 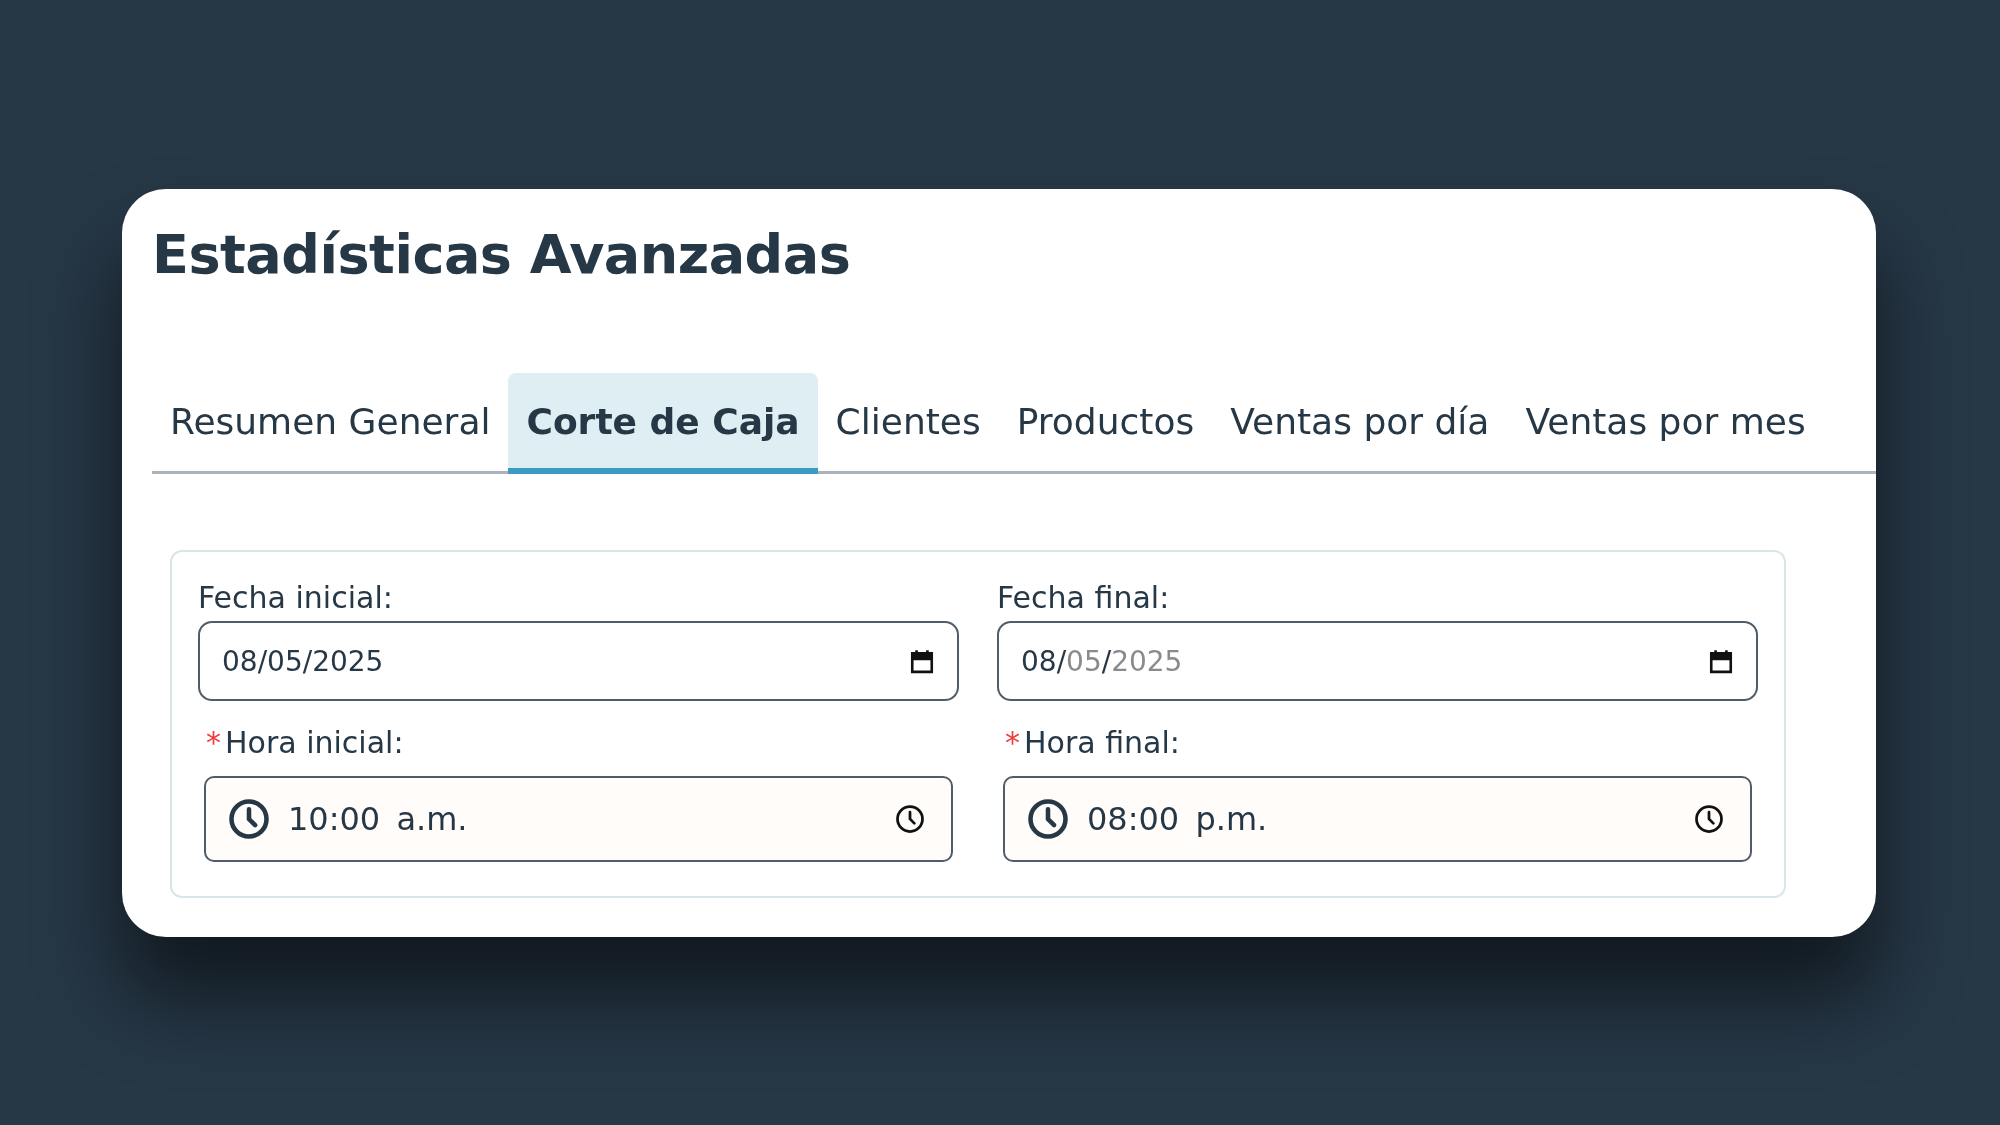 What do you see at coordinates (1084, 597) in the screenshot?
I see `field-label: Fecha final:` at bounding box center [1084, 597].